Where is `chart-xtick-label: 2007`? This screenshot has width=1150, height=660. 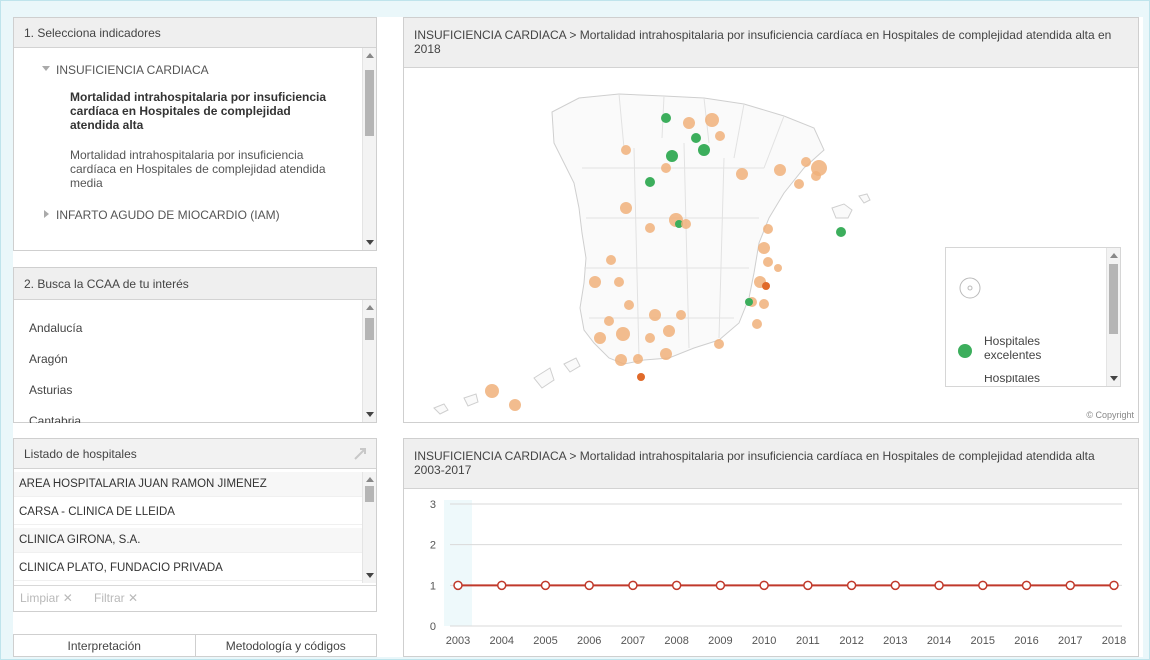
chart-xtick-label: 2007 is located at coordinates (633, 641).